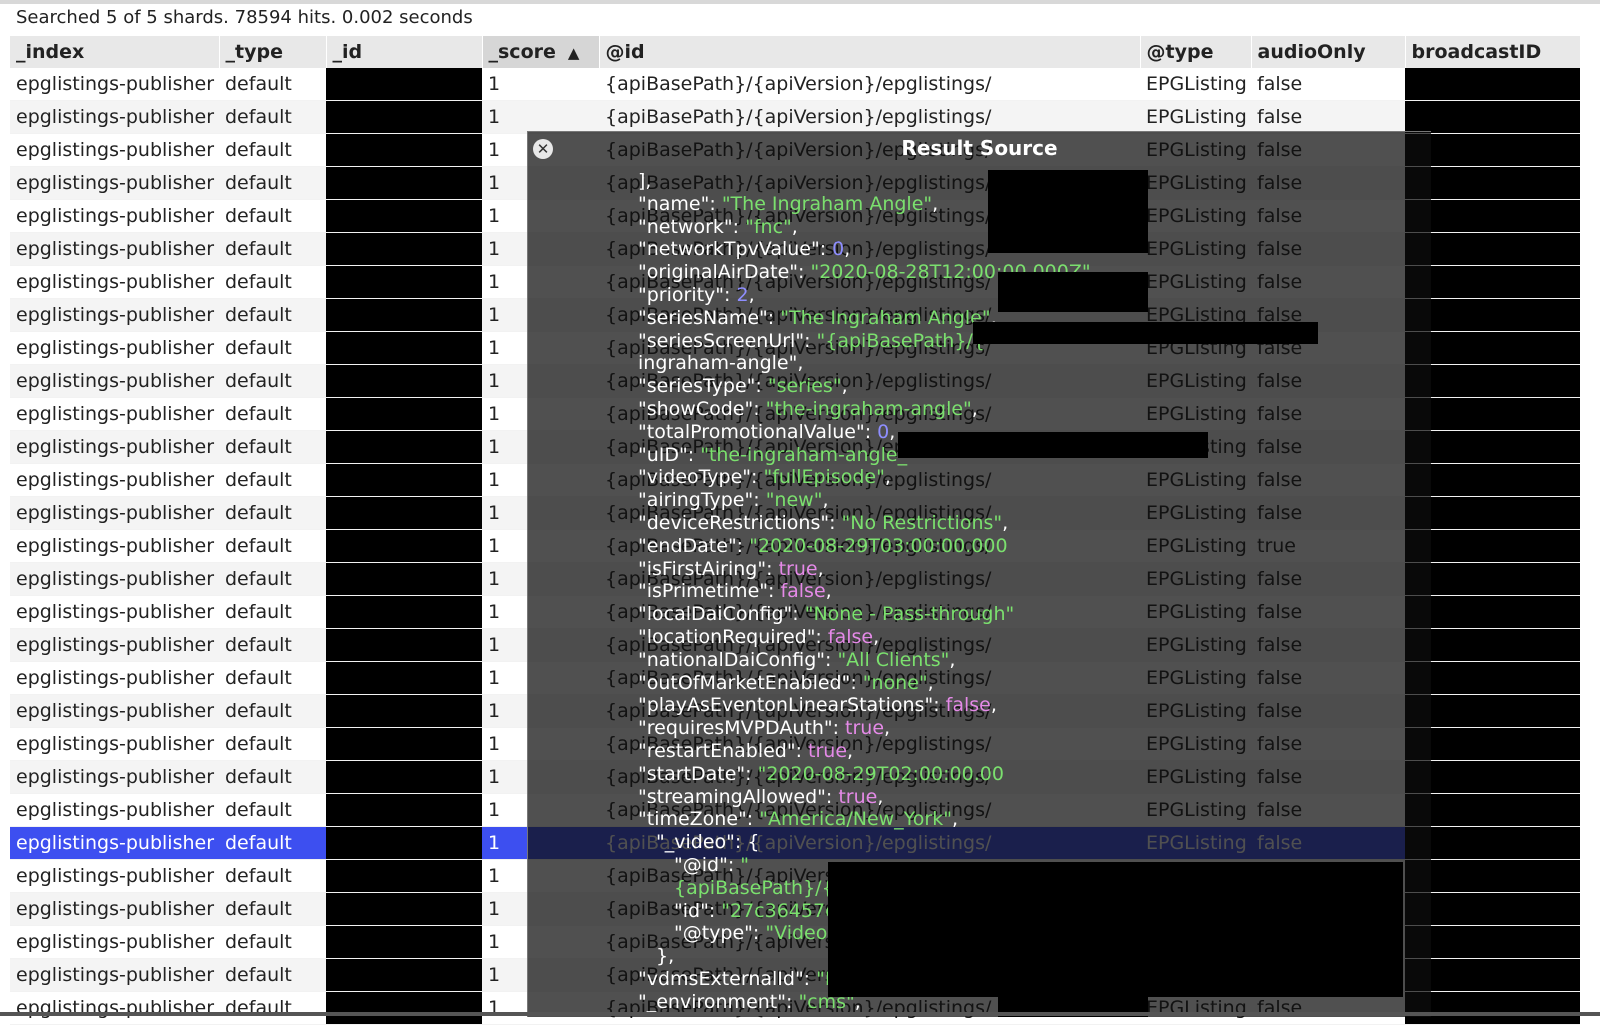 The image size is (1600, 1025). I want to click on column-header-at-type: @type, so click(1196, 52).